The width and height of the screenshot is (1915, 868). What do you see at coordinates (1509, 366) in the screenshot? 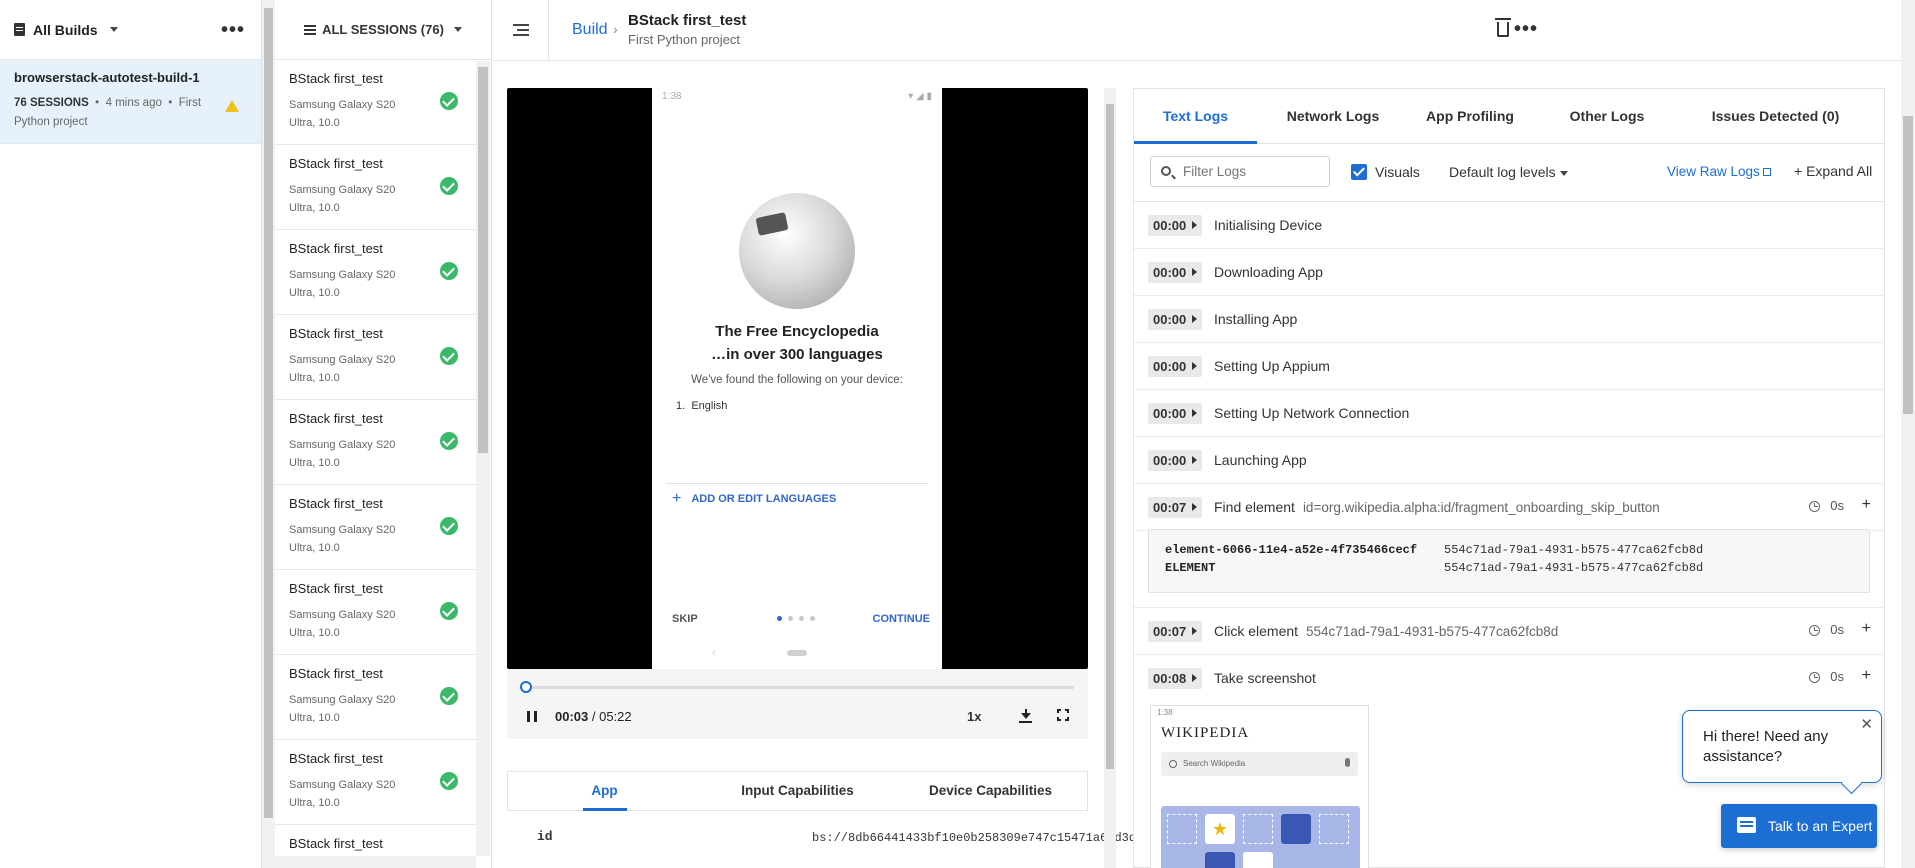
I see `log-row: 00:00 Setting Up Appium` at bounding box center [1509, 366].